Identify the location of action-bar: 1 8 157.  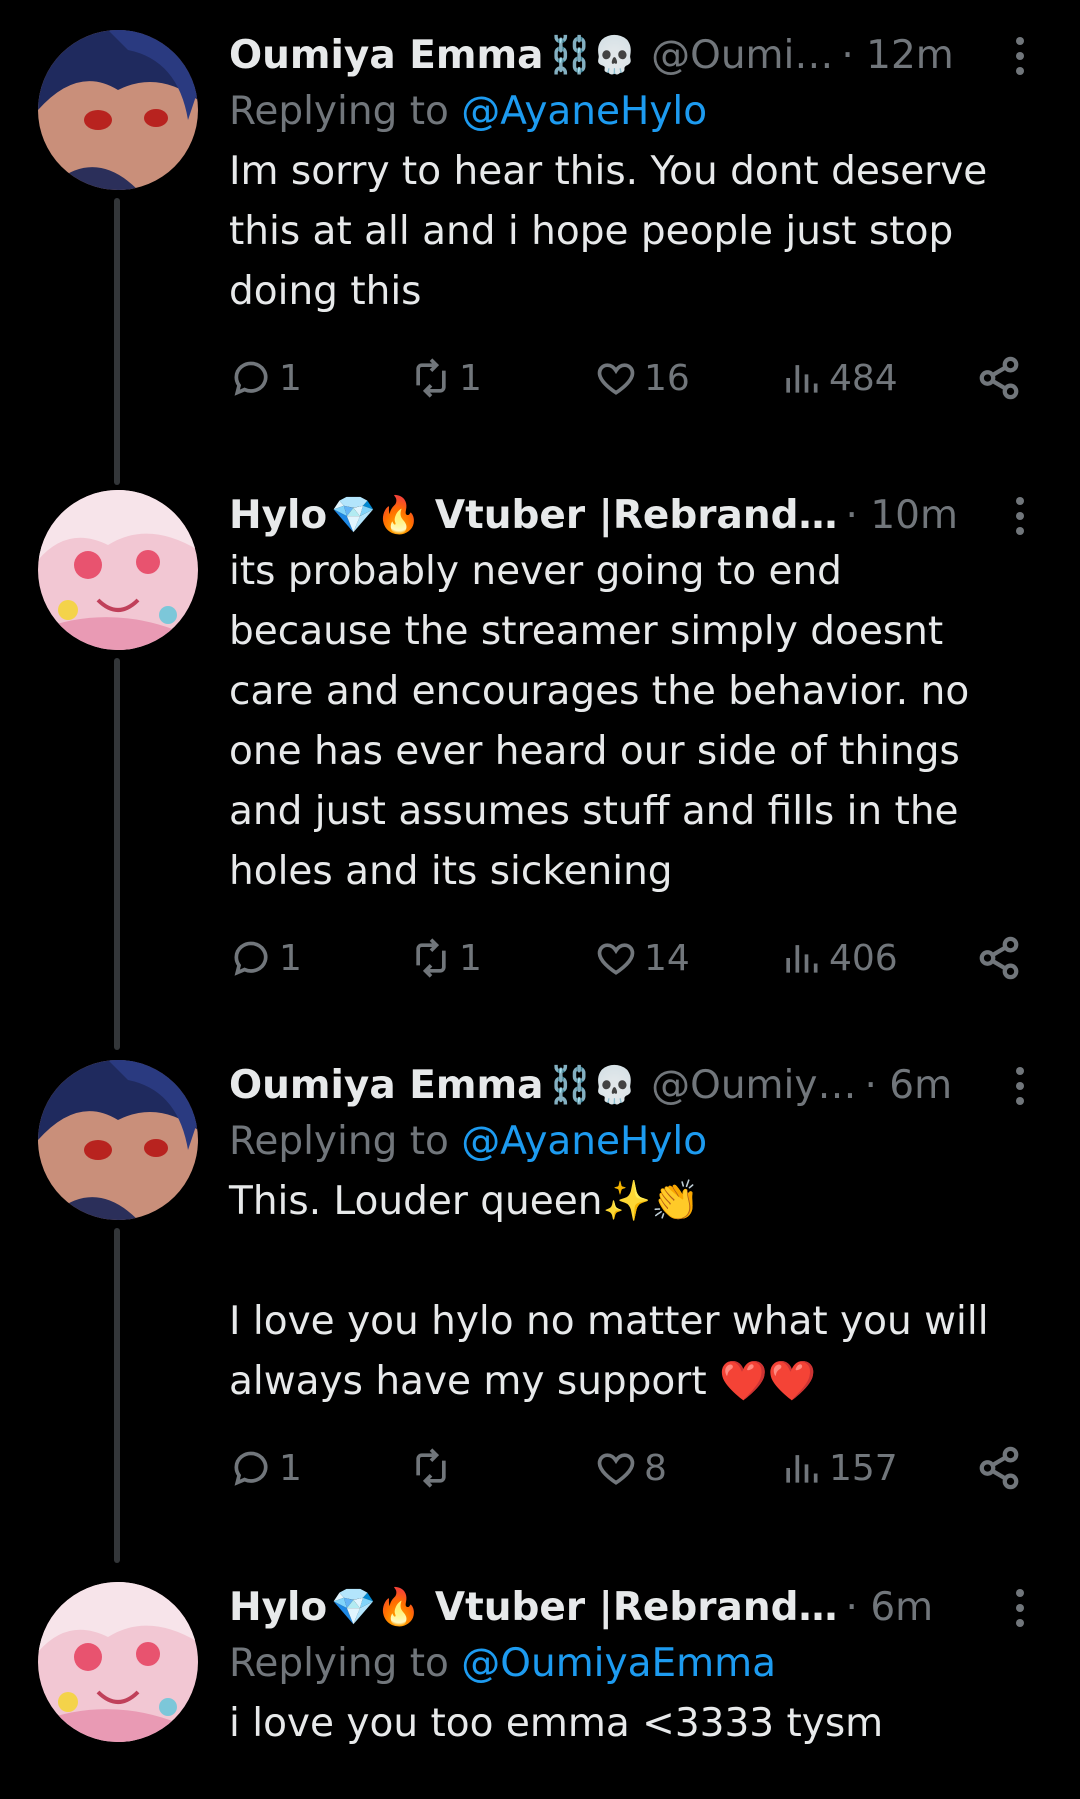
(634, 1468).